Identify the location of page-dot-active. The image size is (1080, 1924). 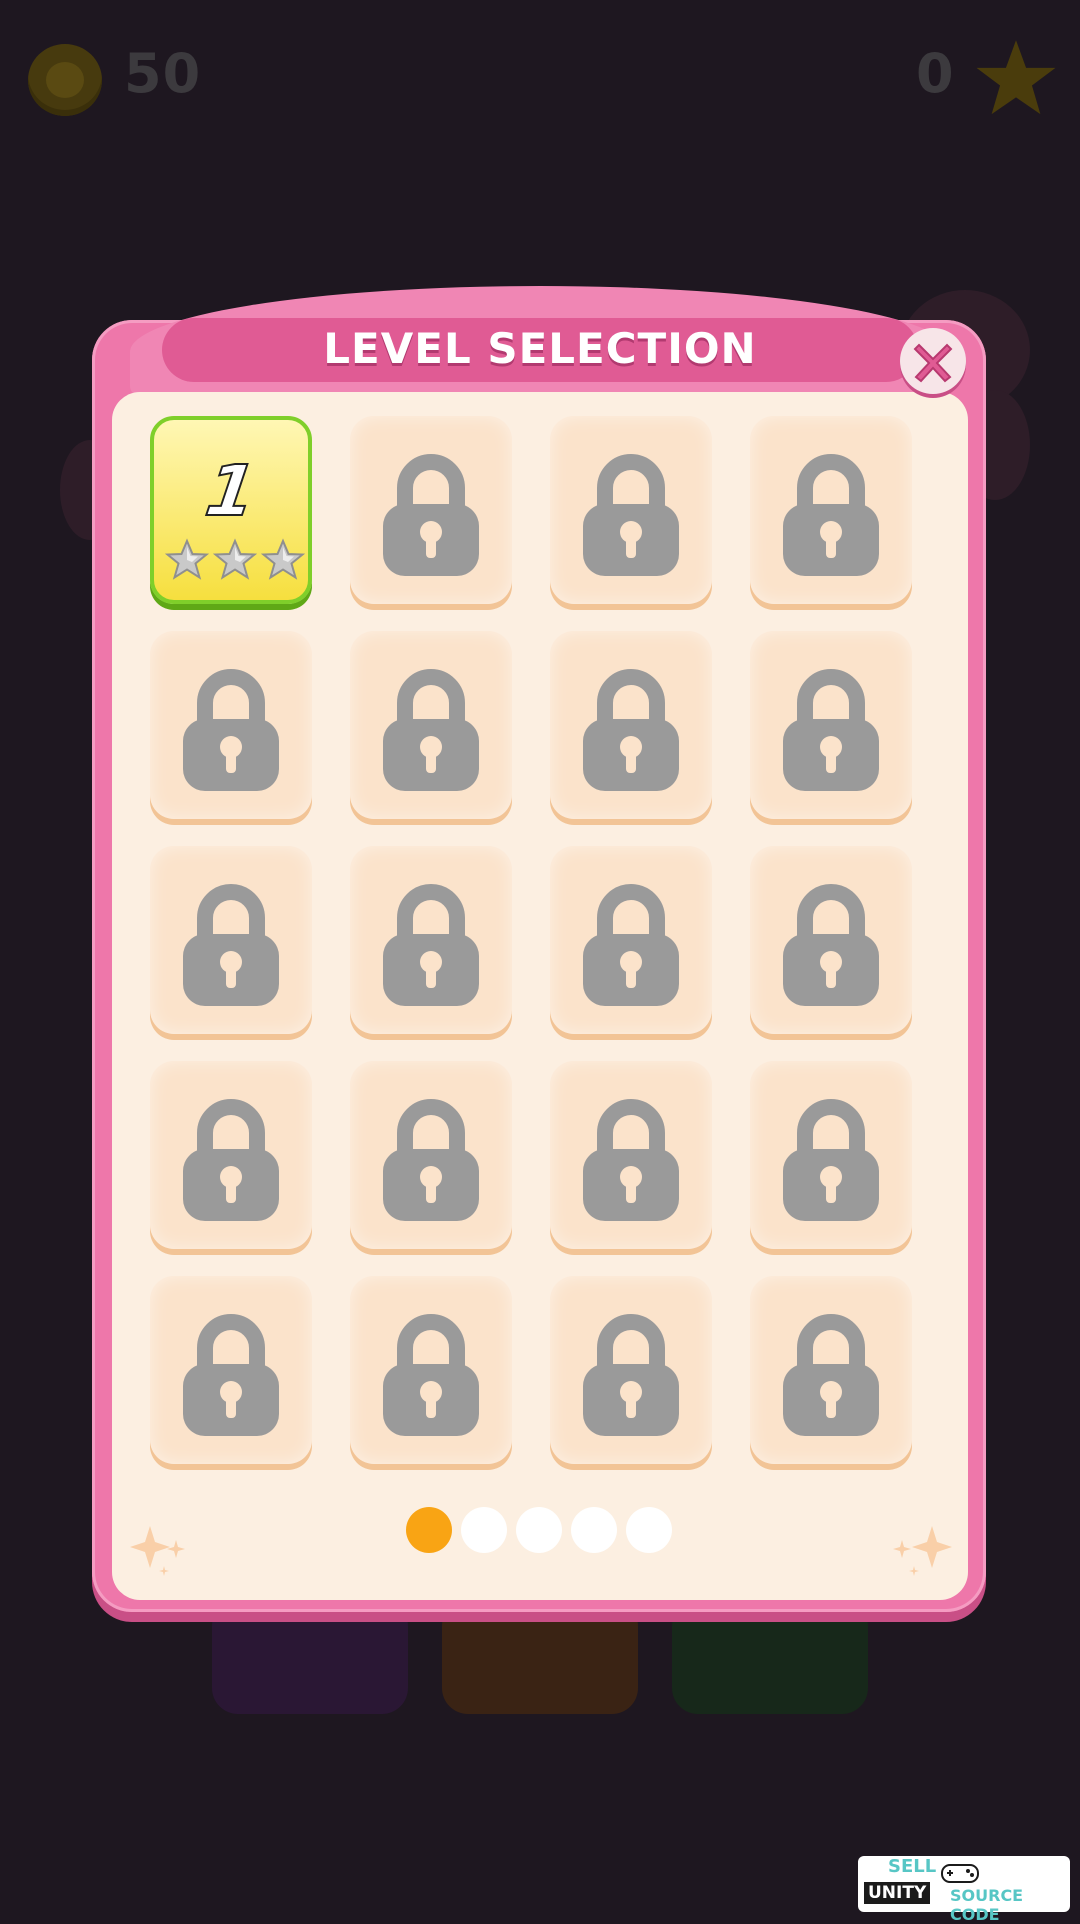
(429, 1530).